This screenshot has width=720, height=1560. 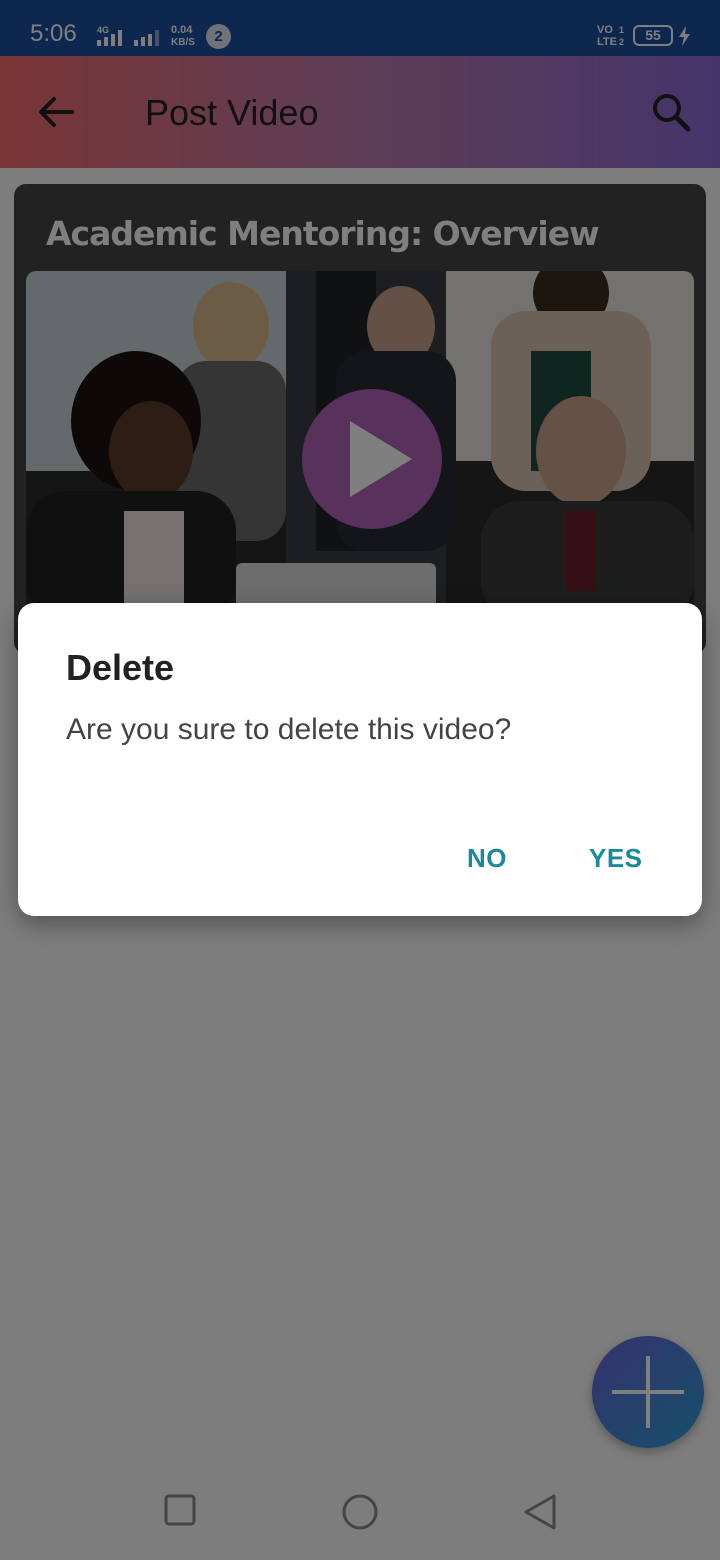 What do you see at coordinates (616, 858) in the screenshot?
I see `yes-button: YES` at bounding box center [616, 858].